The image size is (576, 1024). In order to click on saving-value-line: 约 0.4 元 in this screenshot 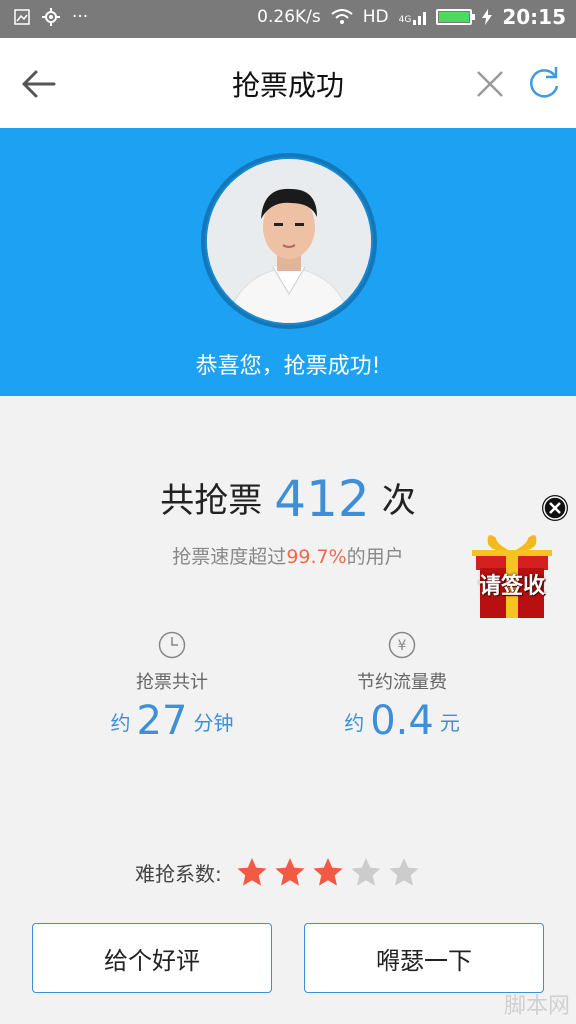, I will do `click(402, 721)`.